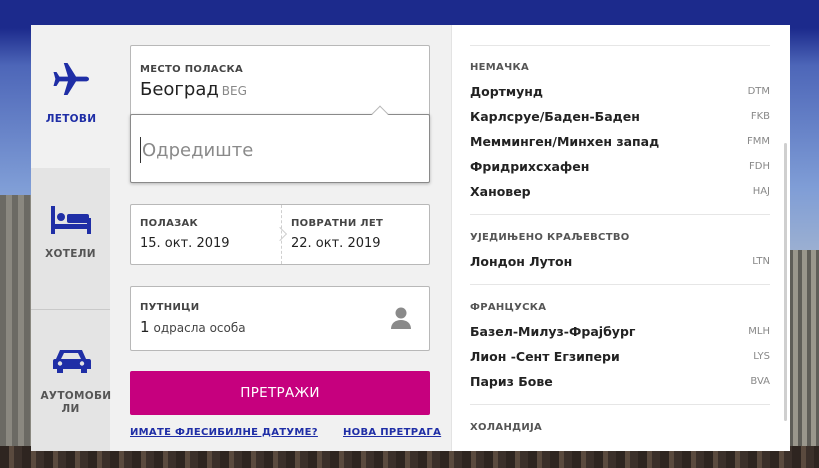 The height and width of the screenshot is (468, 819). I want to click on origin-value: Београд BEG, so click(193, 89).